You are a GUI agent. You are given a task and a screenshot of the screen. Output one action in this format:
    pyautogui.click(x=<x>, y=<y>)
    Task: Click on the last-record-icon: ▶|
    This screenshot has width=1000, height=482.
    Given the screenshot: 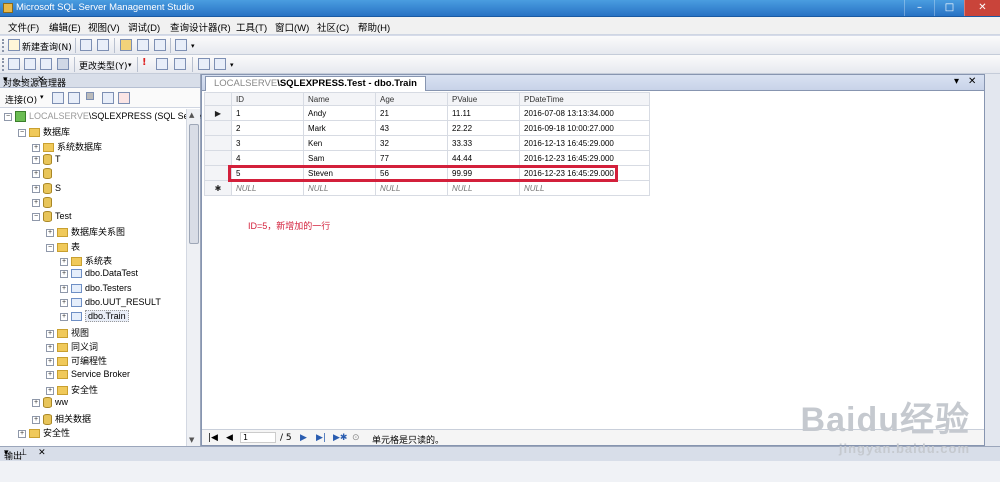 What is the action you would take?
    pyautogui.click(x=321, y=438)
    